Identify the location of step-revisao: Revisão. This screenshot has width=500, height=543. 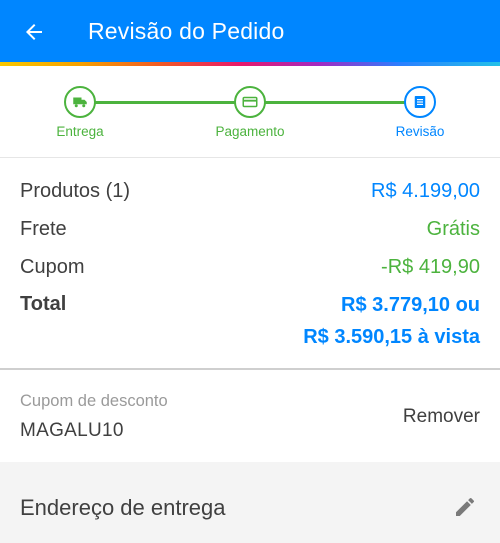
(420, 112).